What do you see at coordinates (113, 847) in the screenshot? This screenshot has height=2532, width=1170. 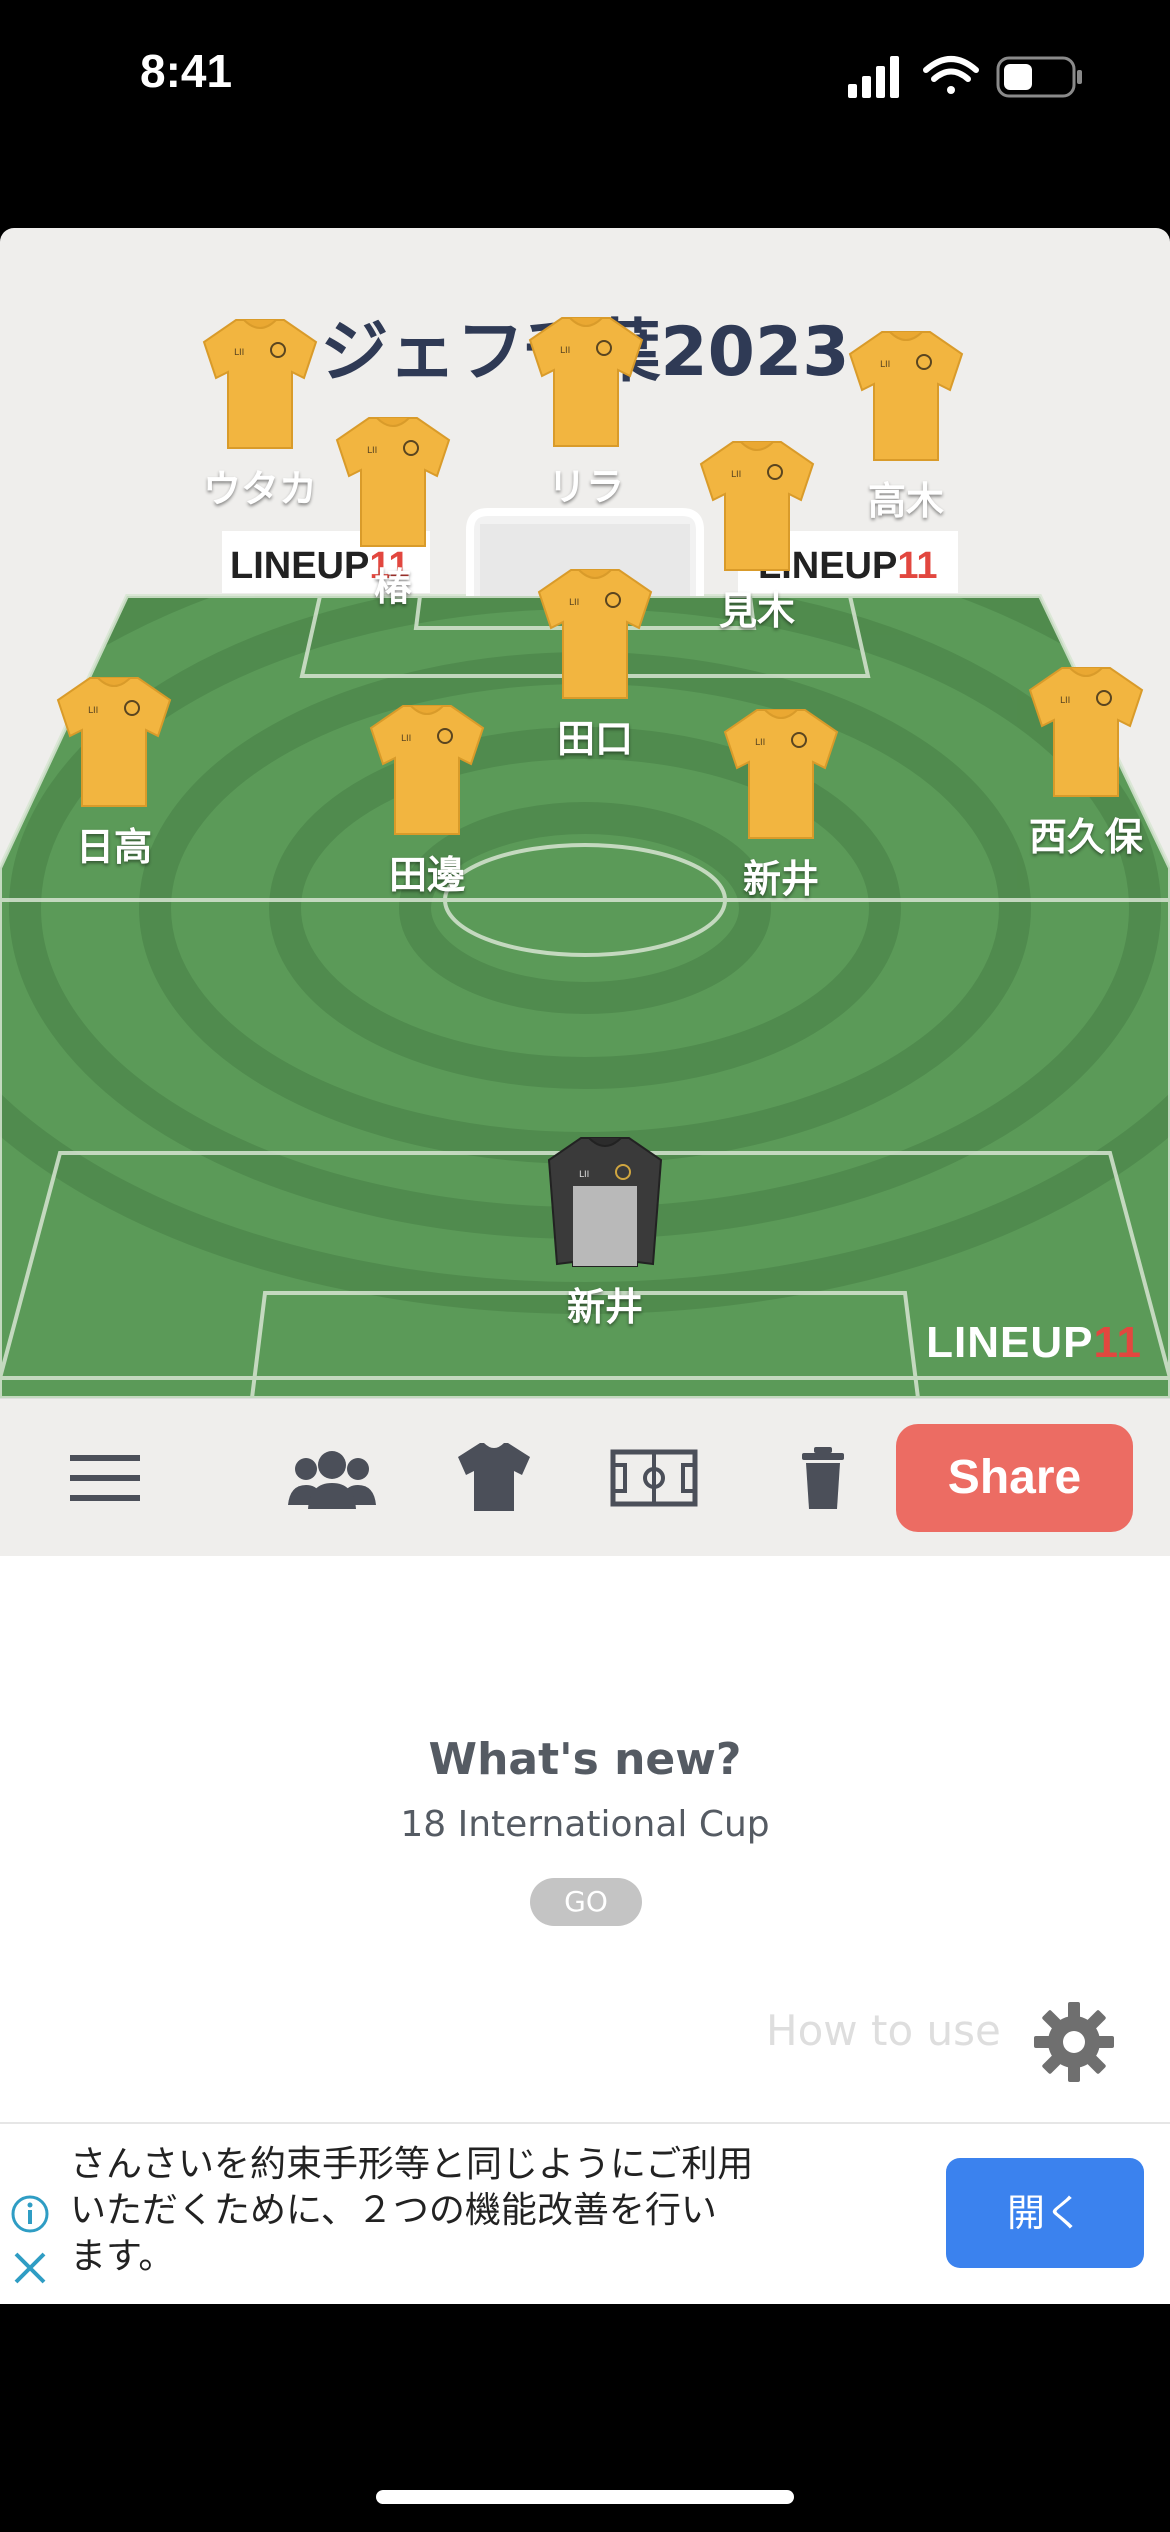 I see `player-name: 日高` at bounding box center [113, 847].